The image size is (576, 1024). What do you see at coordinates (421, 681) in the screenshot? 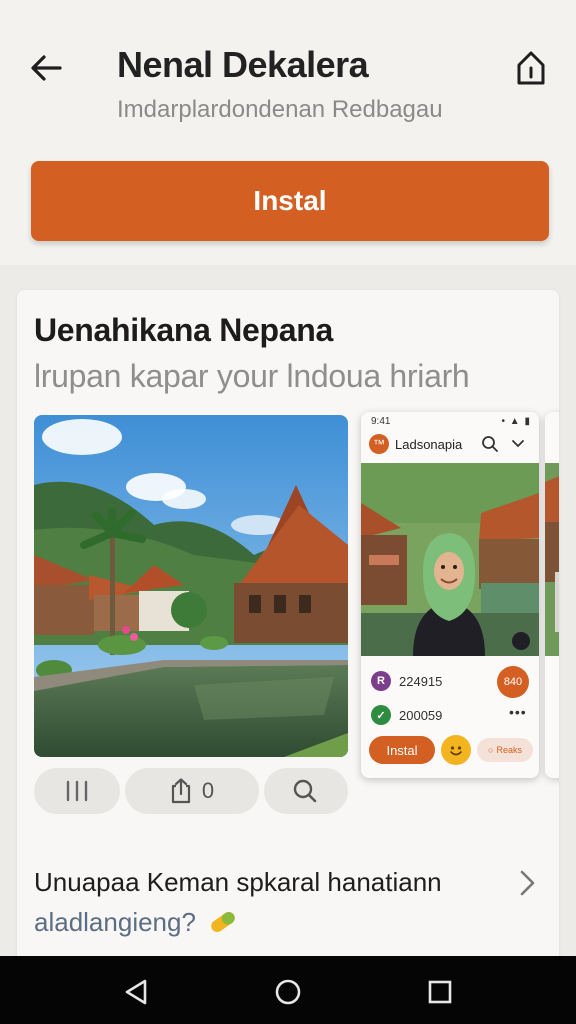
I see `preview-stat-1: 224915` at bounding box center [421, 681].